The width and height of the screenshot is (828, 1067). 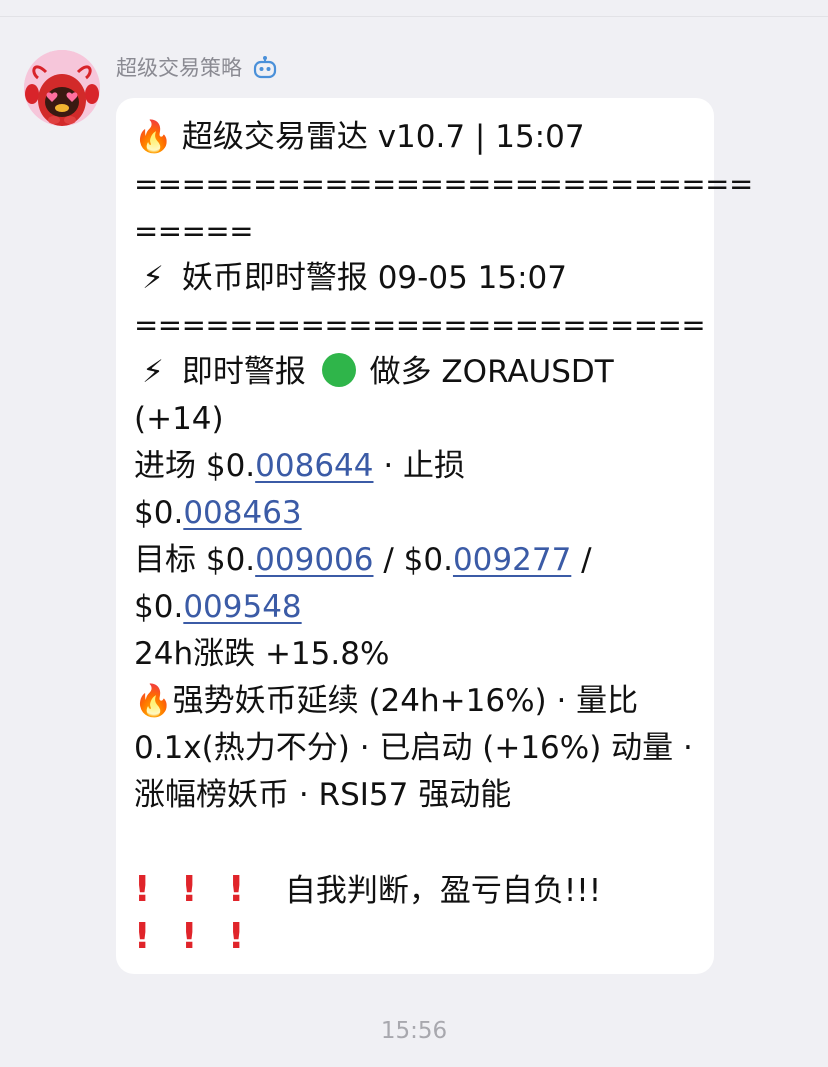 What do you see at coordinates (491, 372) in the screenshot?
I see `signal-text: 做多 ZORAUSDT` at bounding box center [491, 372].